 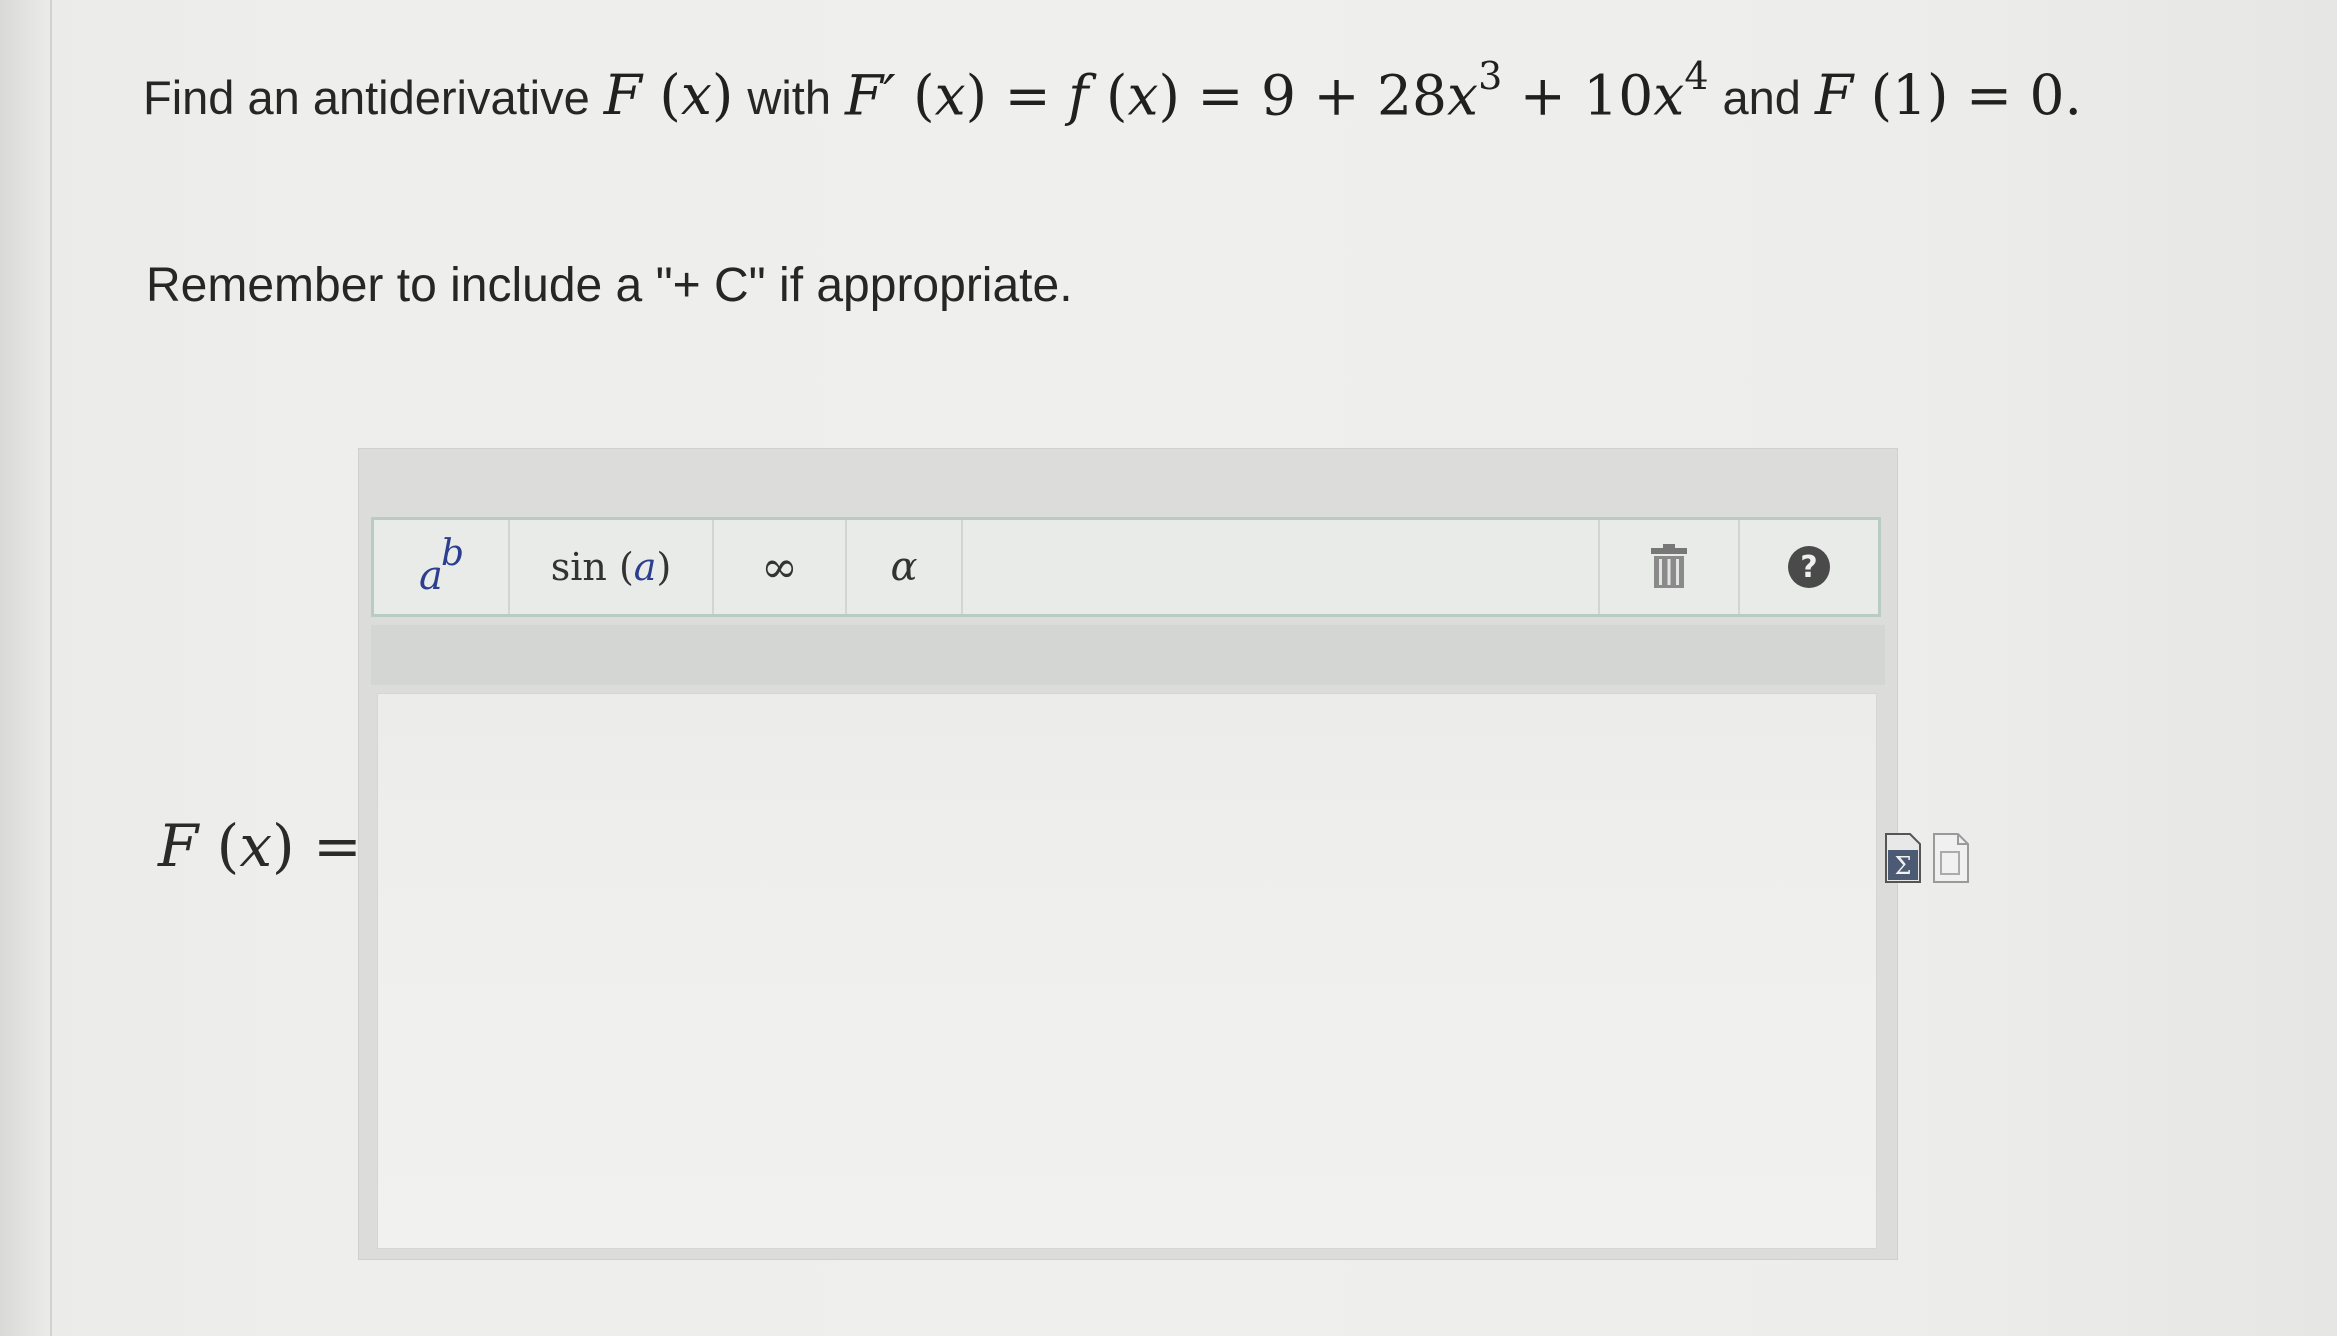 What do you see at coordinates (1948, 95) in the screenshot?
I see `question-condition: F (1) = 0.` at bounding box center [1948, 95].